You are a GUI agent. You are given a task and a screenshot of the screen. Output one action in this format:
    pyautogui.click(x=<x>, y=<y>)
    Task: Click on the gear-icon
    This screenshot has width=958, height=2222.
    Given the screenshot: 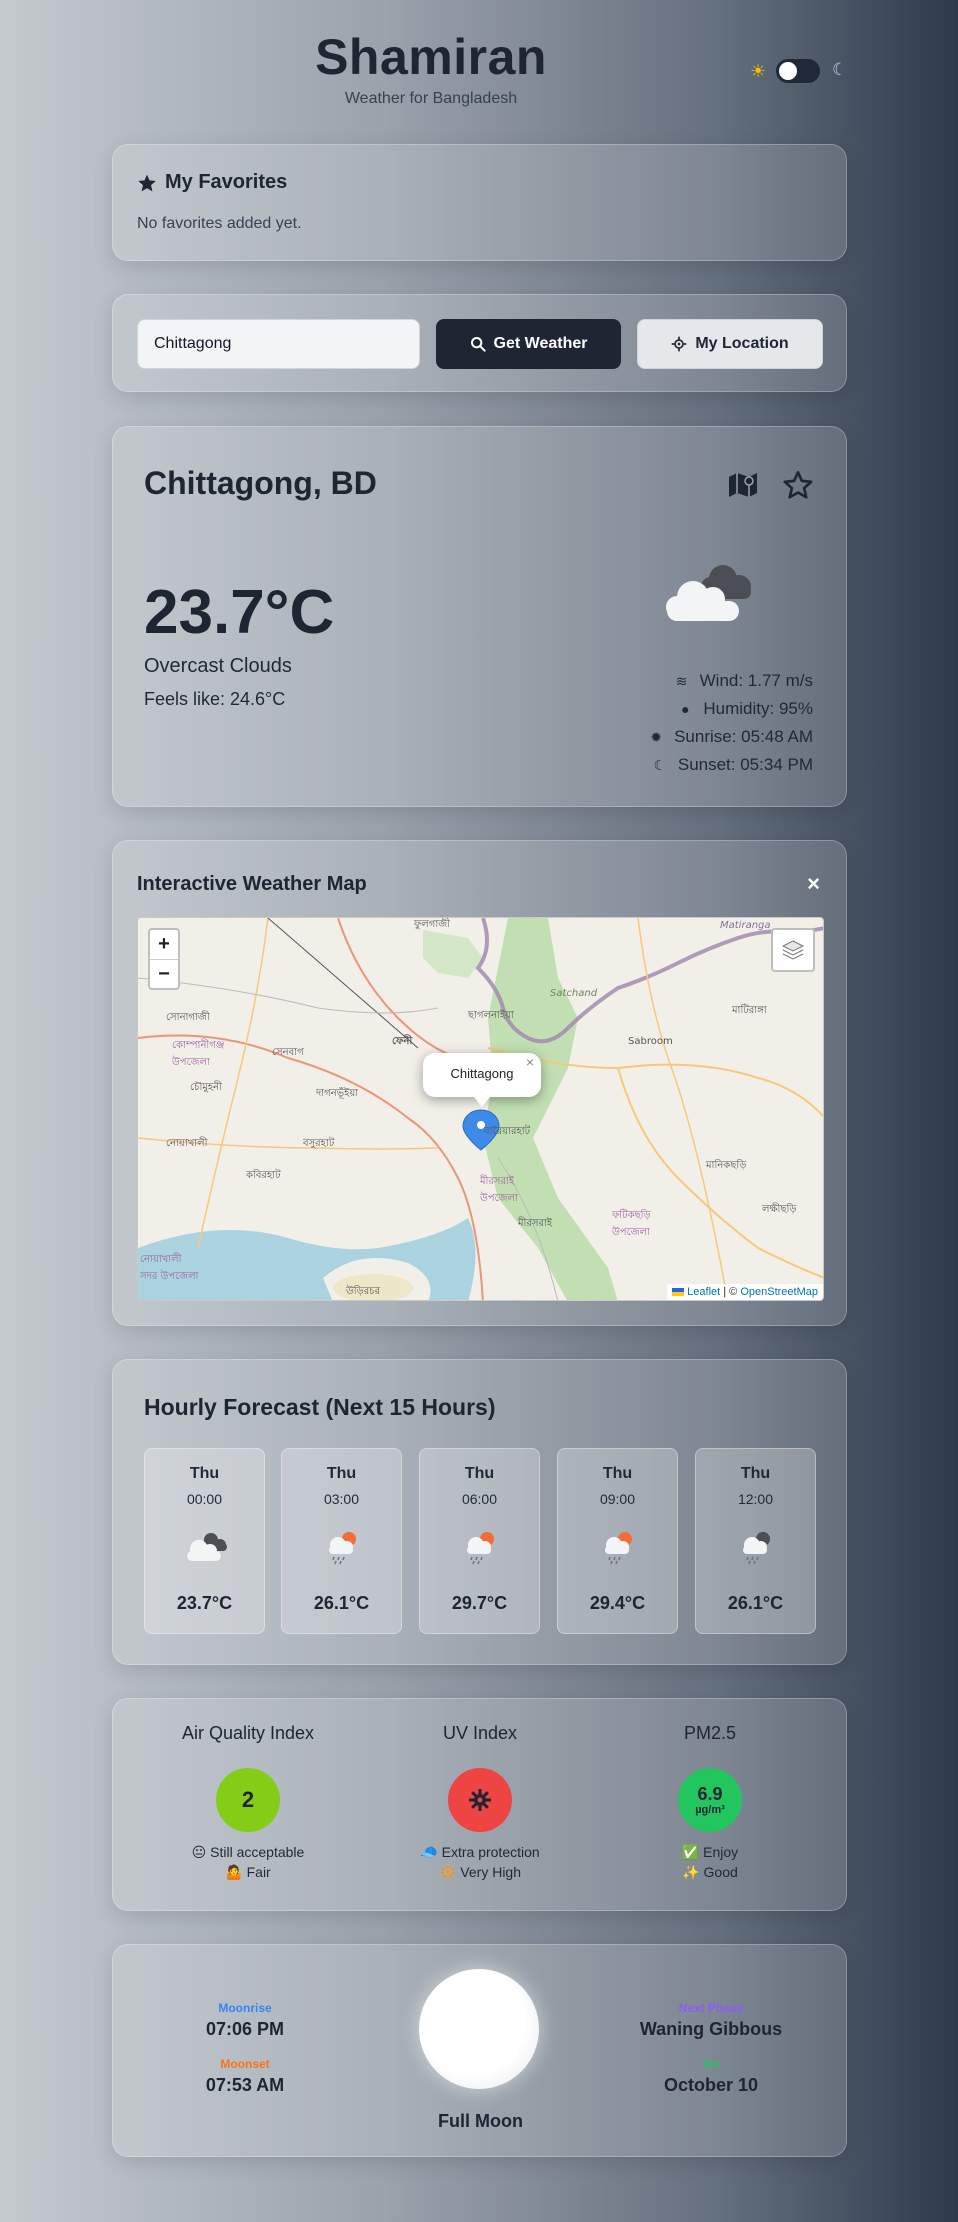 What is the action you would take?
    pyautogui.click(x=480, y=1800)
    